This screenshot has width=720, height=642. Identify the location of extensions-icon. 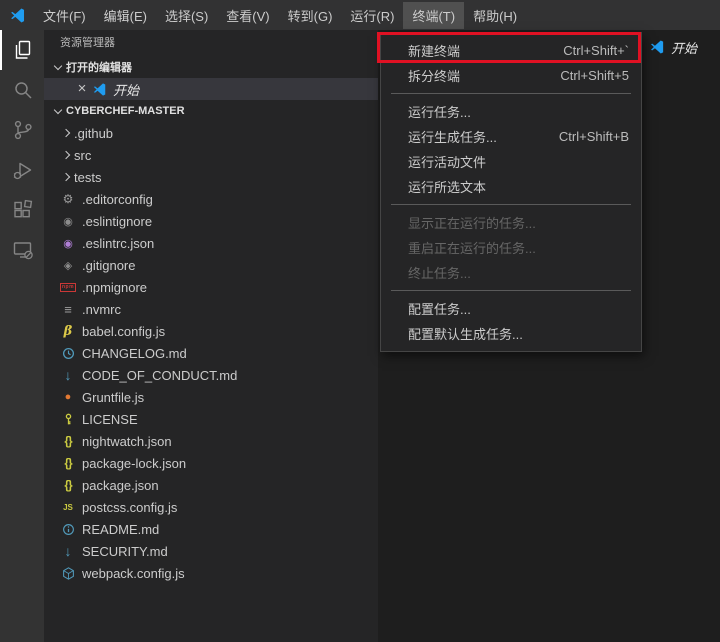
(23, 208).